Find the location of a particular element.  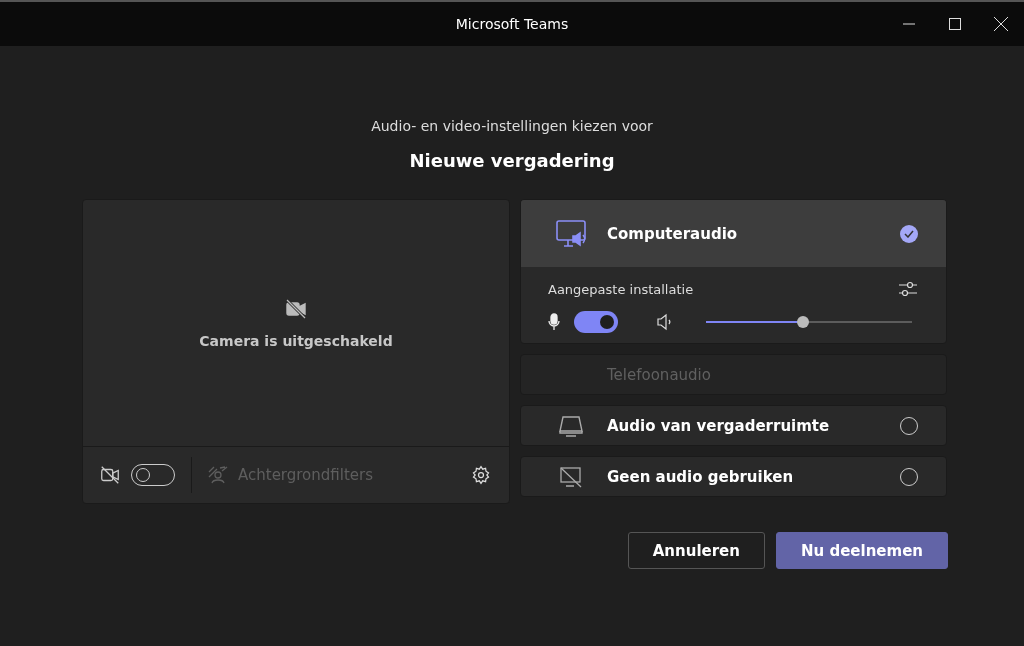

check-icon is located at coordinates (909, 233).